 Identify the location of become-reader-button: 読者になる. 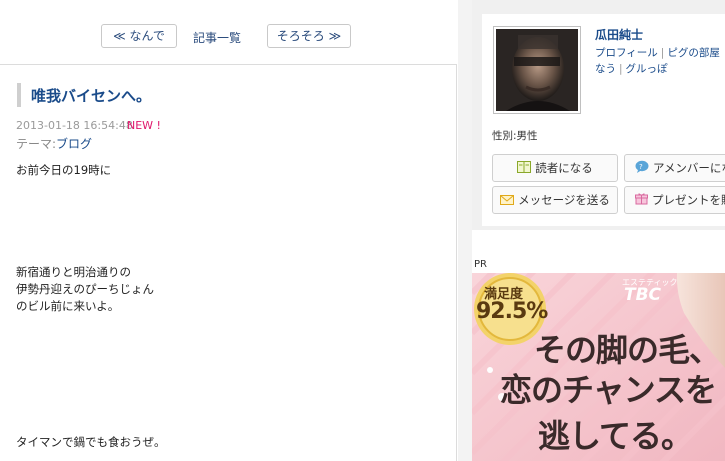
(555, 168).